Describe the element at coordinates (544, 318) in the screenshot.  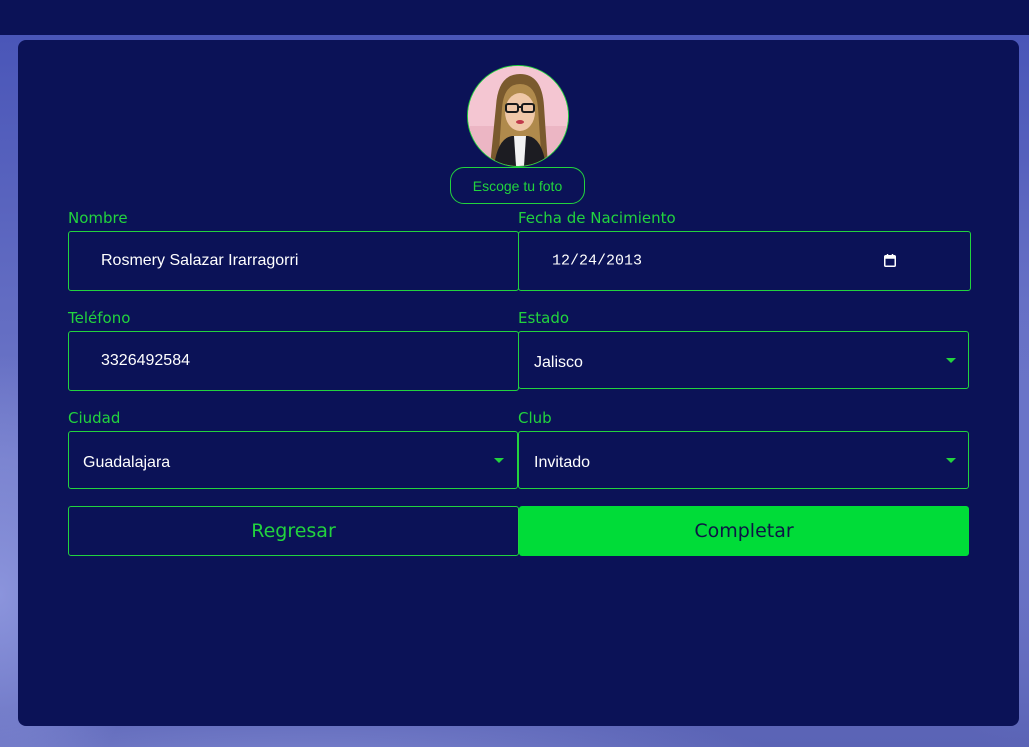
I see `estado-label: Estado` at that location.